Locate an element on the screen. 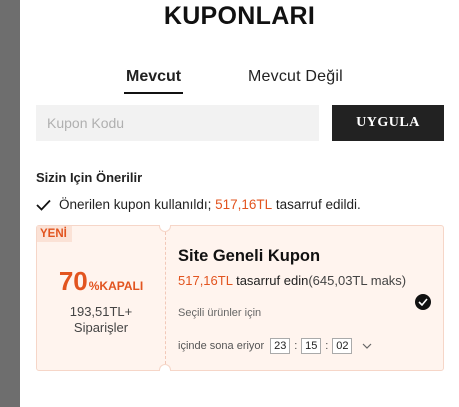  min-order-label: Siparişler is located at coordinates (101, 327).